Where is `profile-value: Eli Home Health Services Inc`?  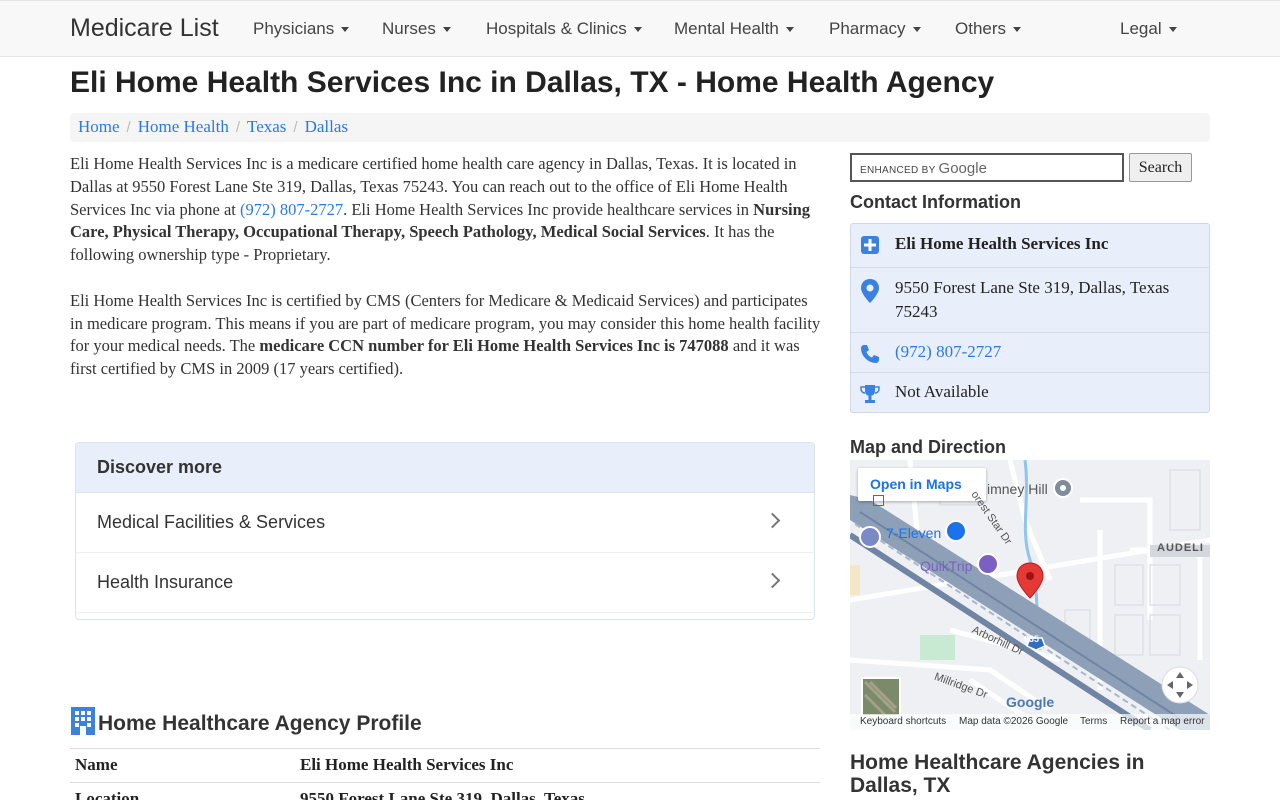
profile-value: Eli Home Health Services Inc is located at coordinates (557, 765).